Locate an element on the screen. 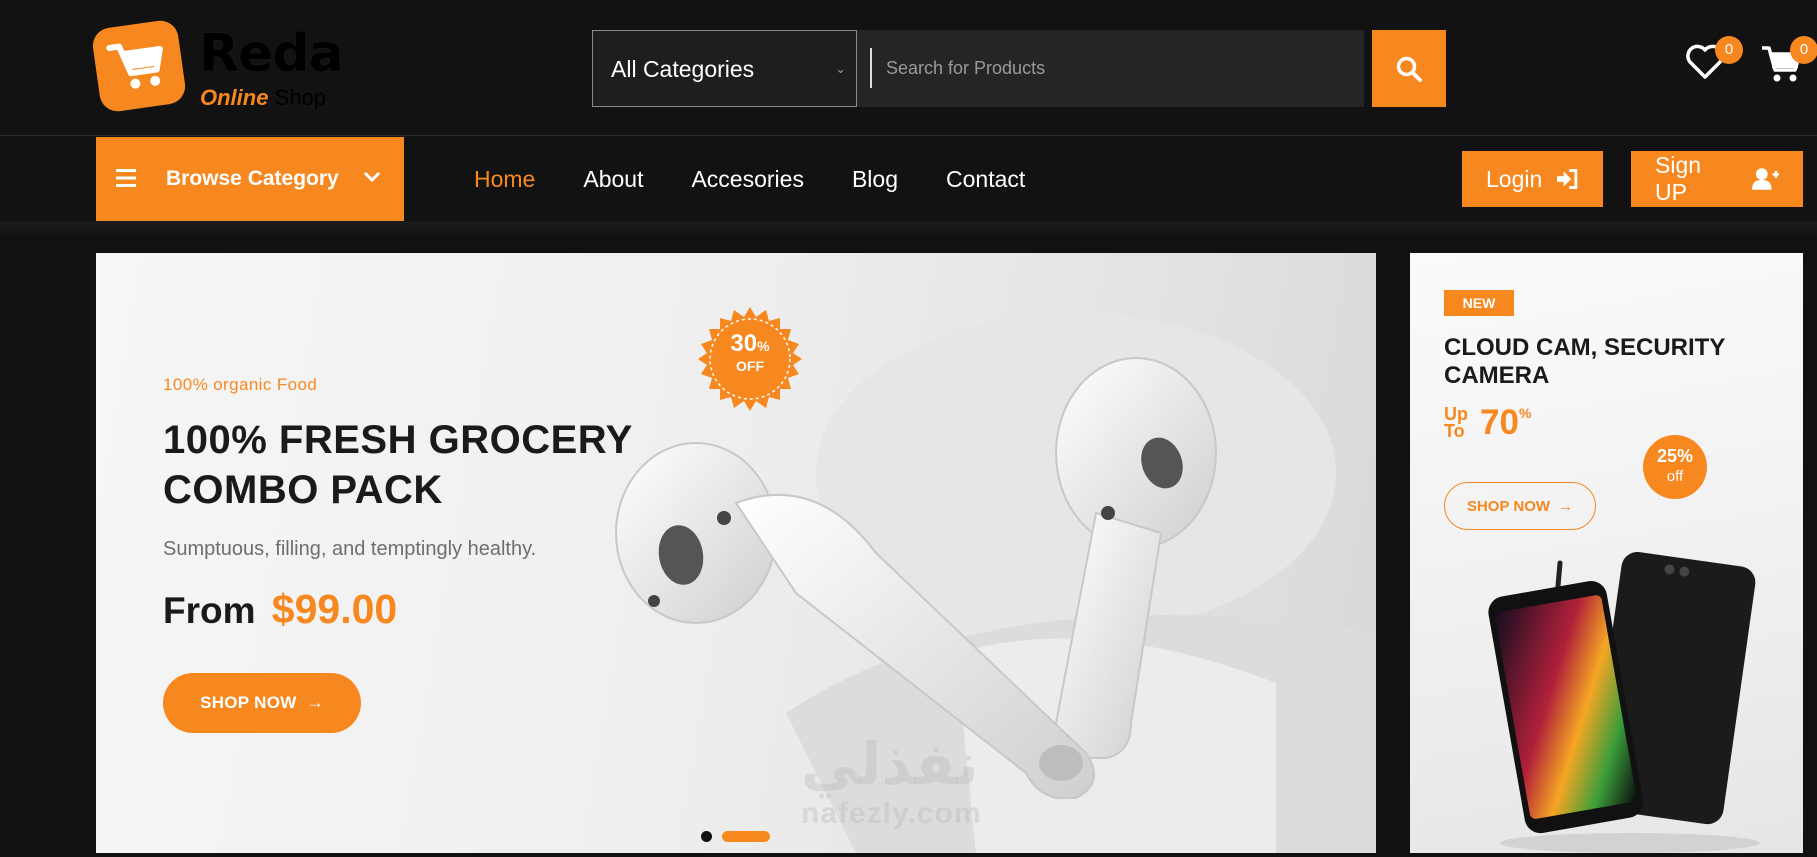  login-button: Login is located at coordinates (1532, 179).